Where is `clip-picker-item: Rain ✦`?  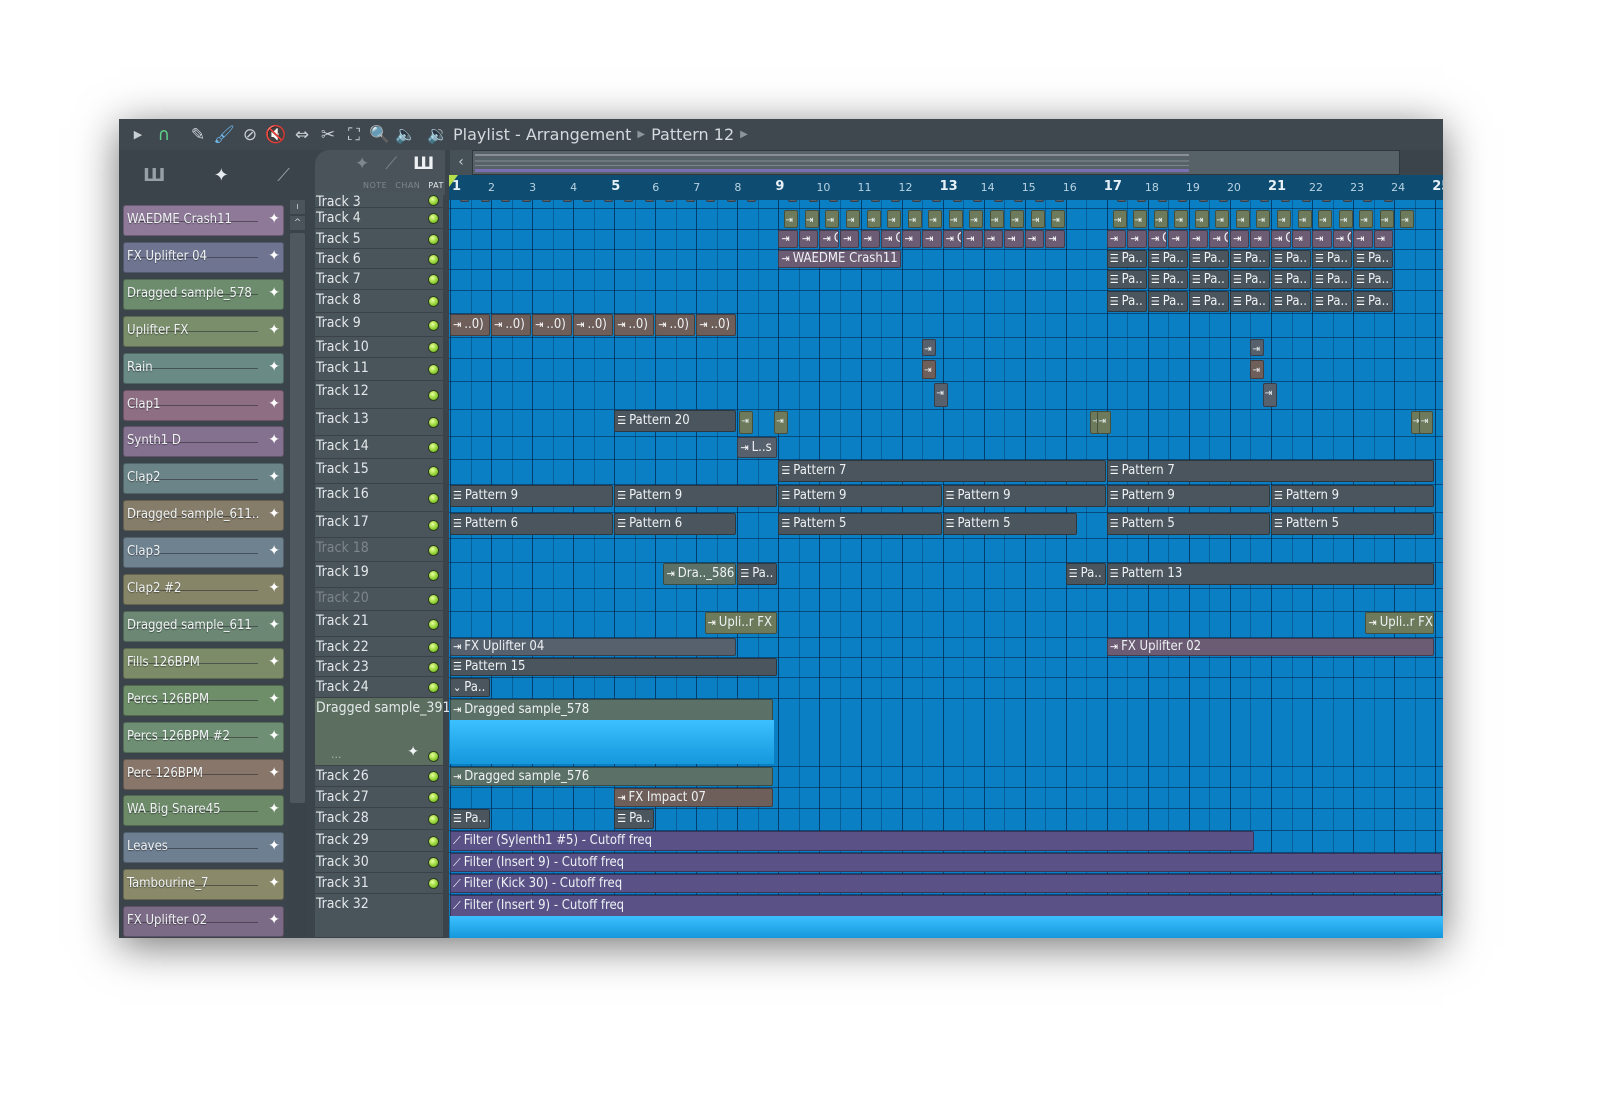 clip-picker-item: Rain ✦ is located at coordinates (203, 368).